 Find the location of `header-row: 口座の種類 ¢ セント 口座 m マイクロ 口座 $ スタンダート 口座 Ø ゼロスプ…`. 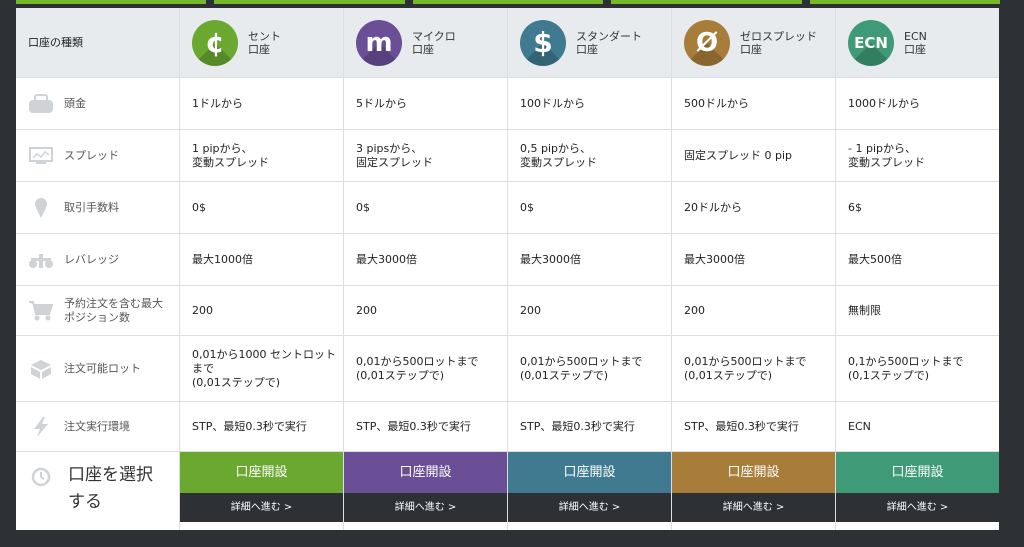

header-row: 口座の種類 ¢ セント 口座 m マイクロ 口座 $ スタンダート 口座 Ø ゼロスプ… is located at coordinates (507, 43).